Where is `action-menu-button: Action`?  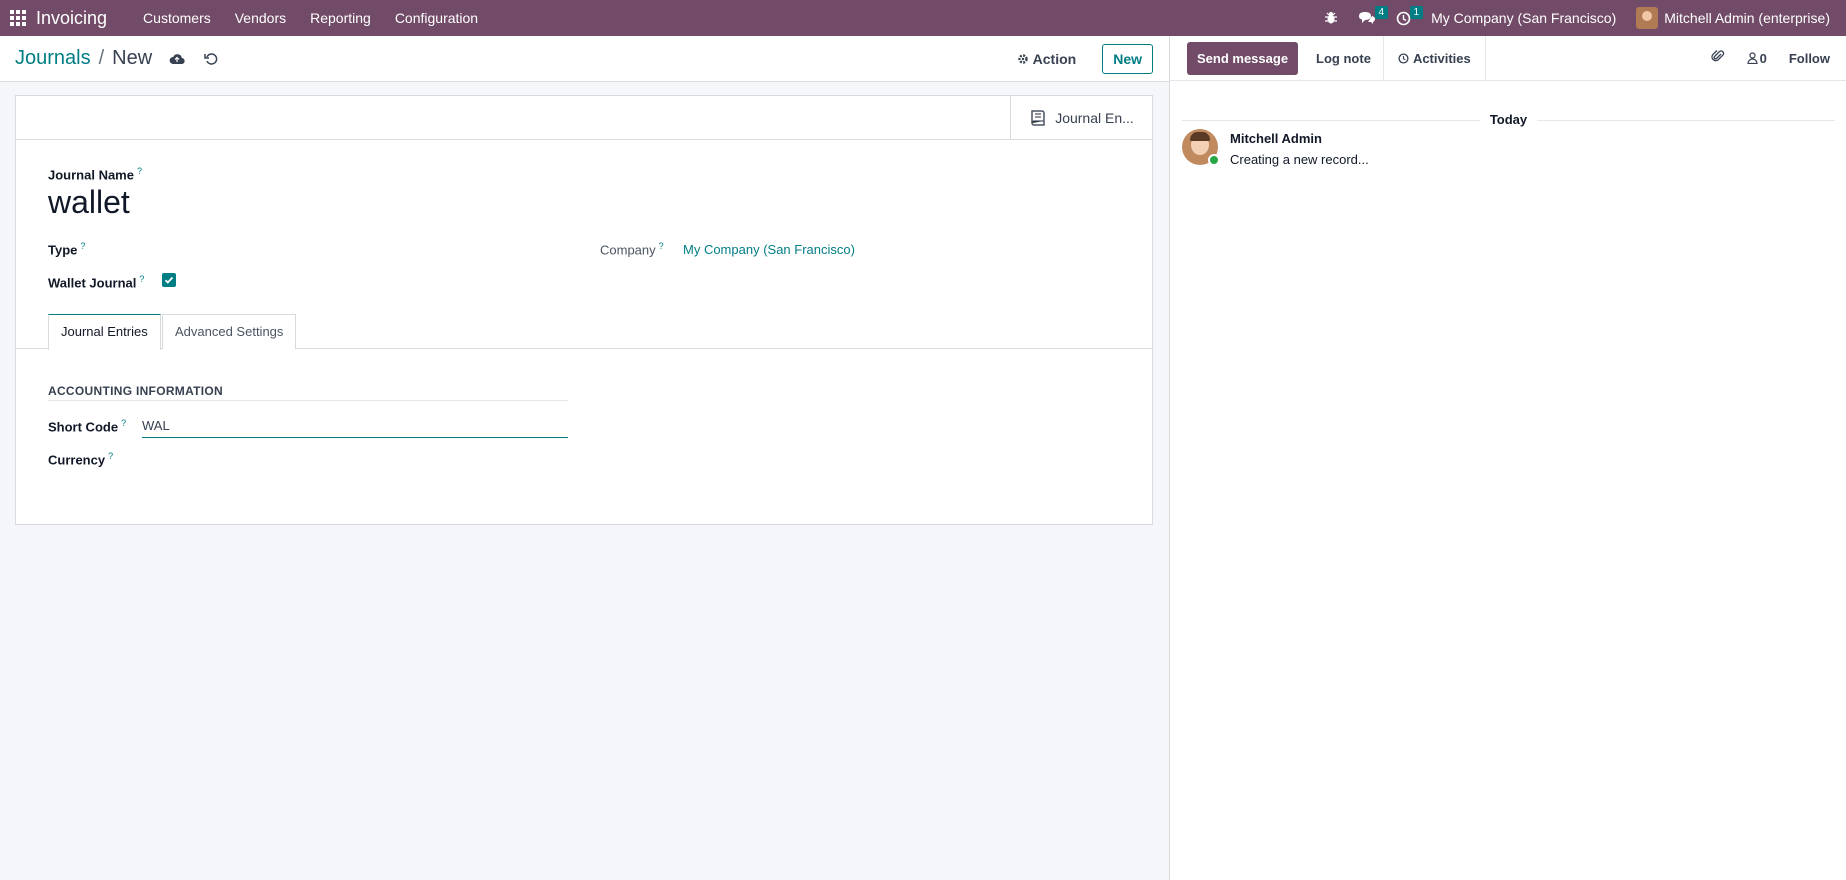 action-menu-button: Action is located at coordinates (1047, 59).